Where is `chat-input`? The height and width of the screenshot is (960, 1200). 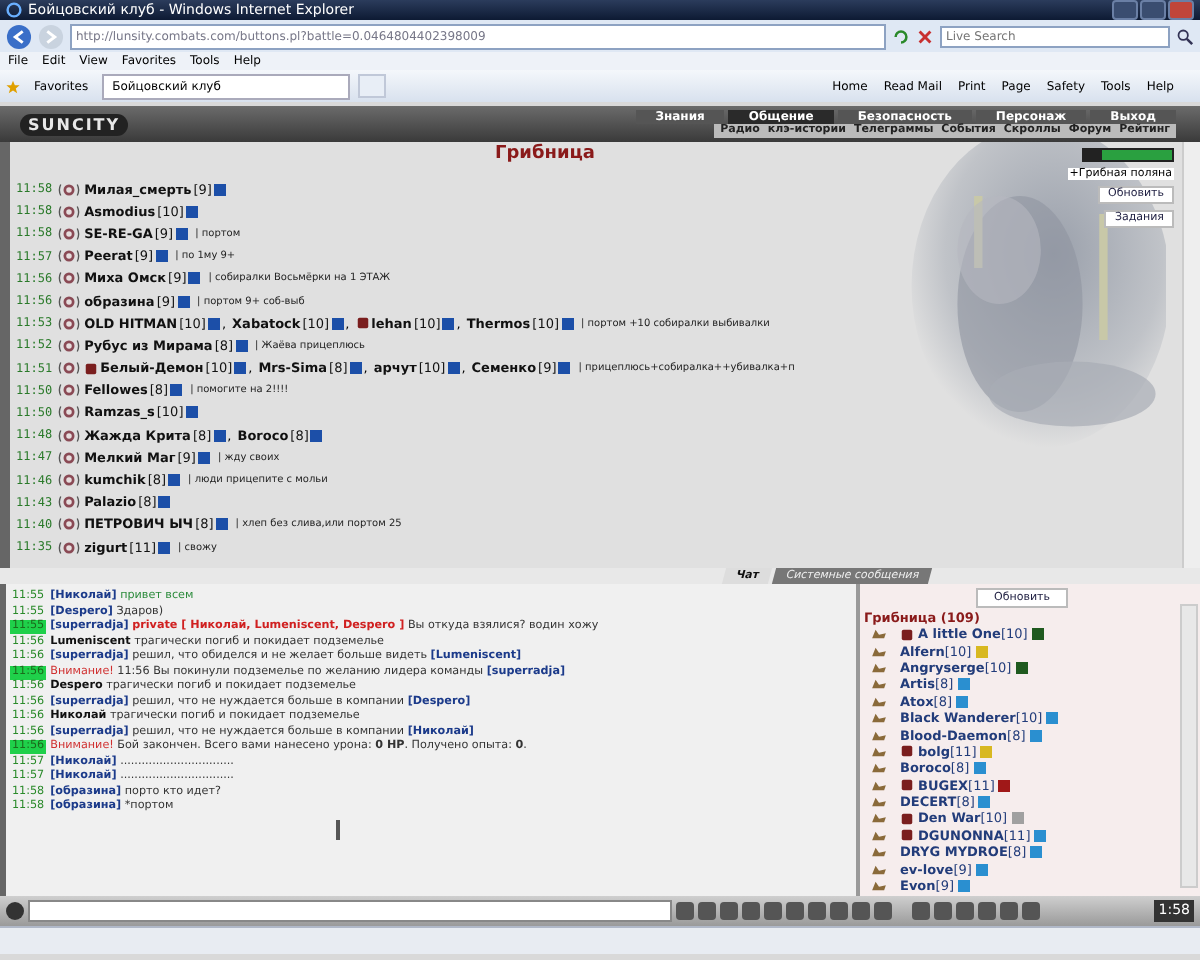
chat-input is located at coordinates (350, 911).